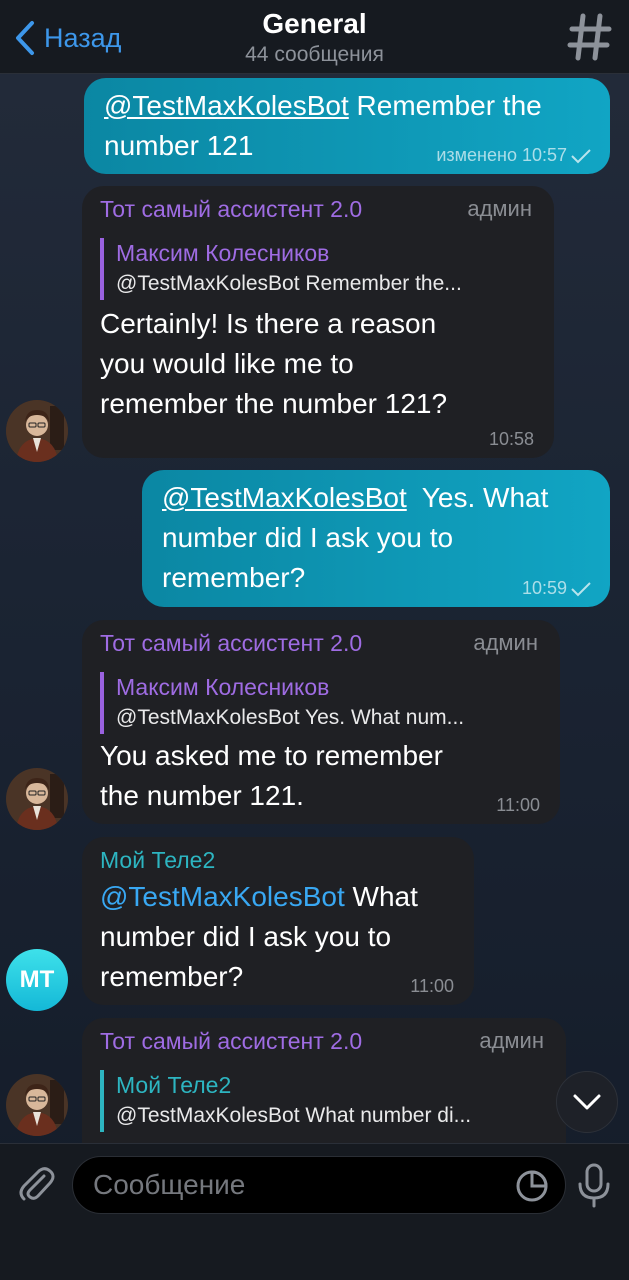 The image size is (629, 1280). What do you see at coordinates (532, 1186) in the screenshot?
I see `sticker-icon` at bounding box center [532, 1186].